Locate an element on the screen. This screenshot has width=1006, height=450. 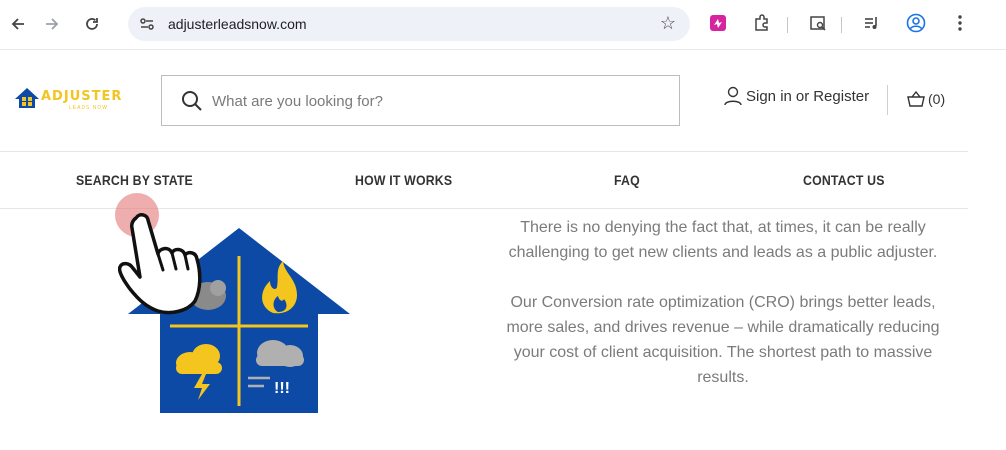
search-icon is located at coordinates (192, 101).